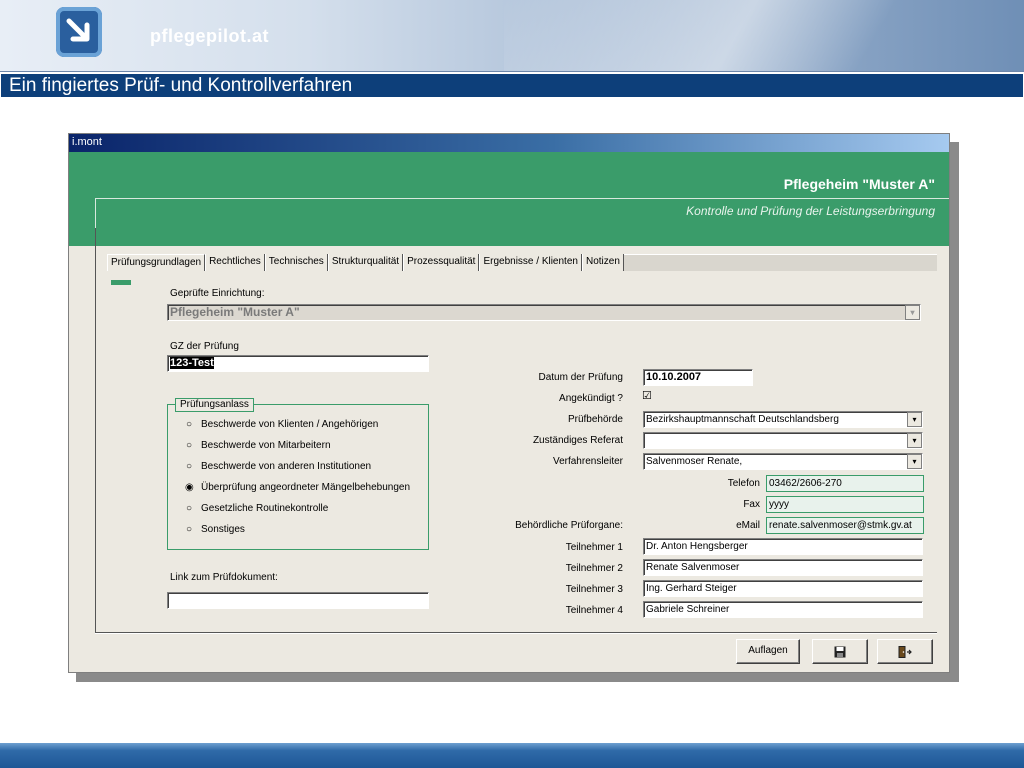 The image size is (1024, 768). What do you see at coordinates (845, 483) in the screenshot?
I see `telefon-field: 03462/2606-270` at bounding box center [845, 483].